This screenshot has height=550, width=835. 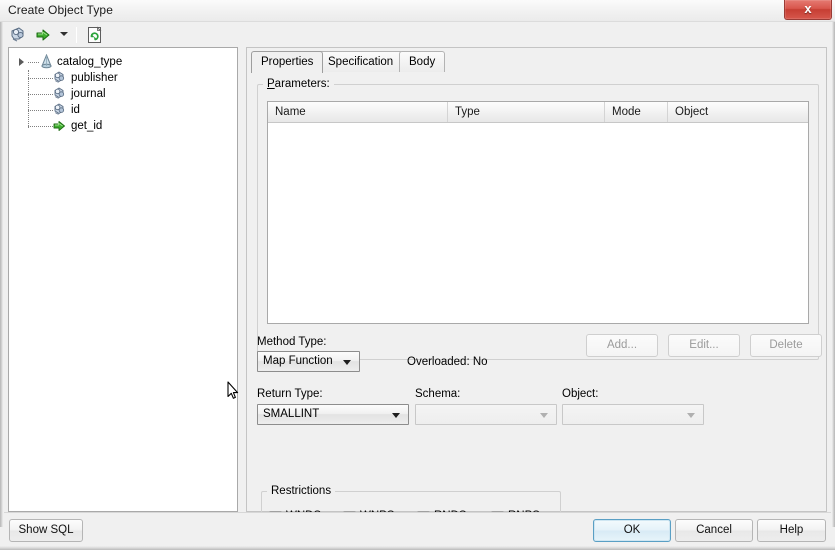 I want to click on column-header-mode: Mode, so click(x=636, y=112).